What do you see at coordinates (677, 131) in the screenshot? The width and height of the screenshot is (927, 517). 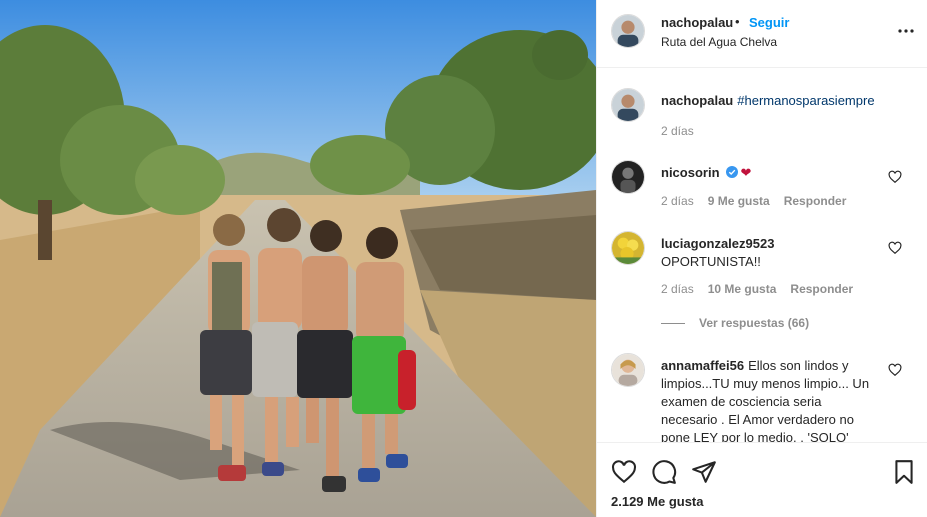 I see `caption-time: 2 días` at bounding box center [677, 131].